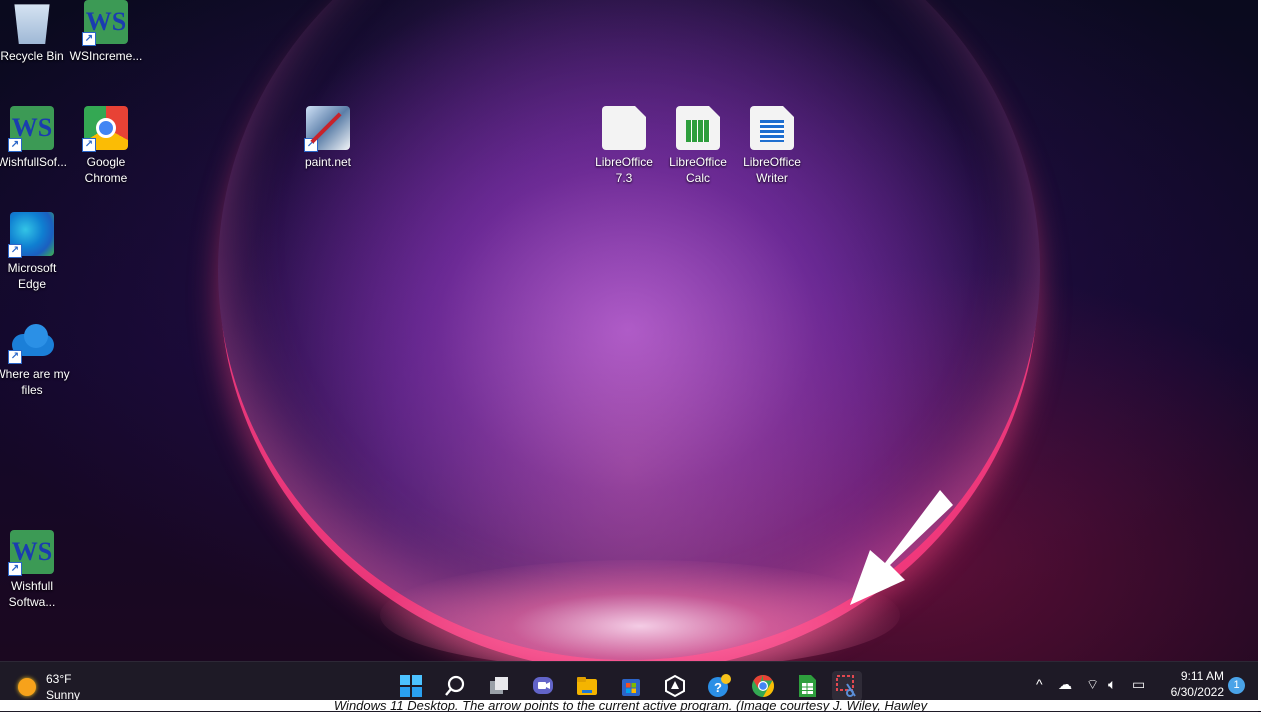  I want to click on desktop-icon-libreoffice-writer: LibreOffice Writer, so click(772, 146).